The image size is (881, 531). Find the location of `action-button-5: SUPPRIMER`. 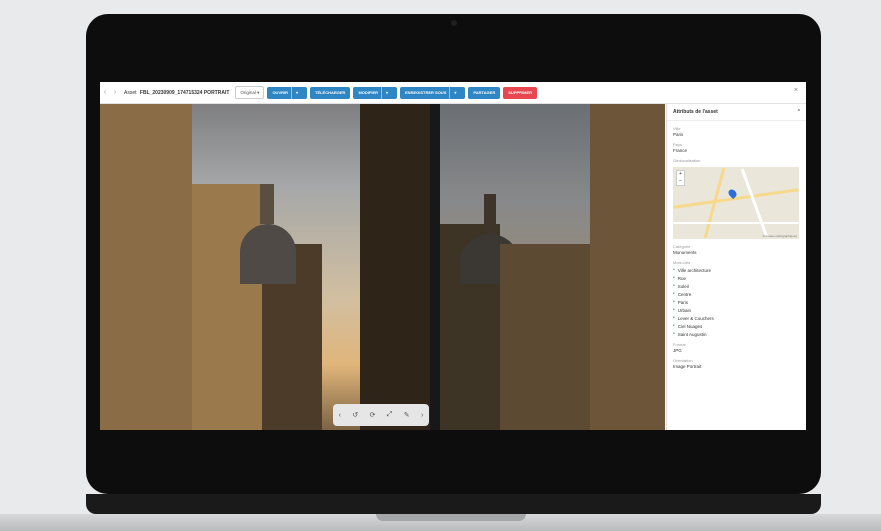

action-button-5: SUPPRIMER is located at coordinates (520, 92).